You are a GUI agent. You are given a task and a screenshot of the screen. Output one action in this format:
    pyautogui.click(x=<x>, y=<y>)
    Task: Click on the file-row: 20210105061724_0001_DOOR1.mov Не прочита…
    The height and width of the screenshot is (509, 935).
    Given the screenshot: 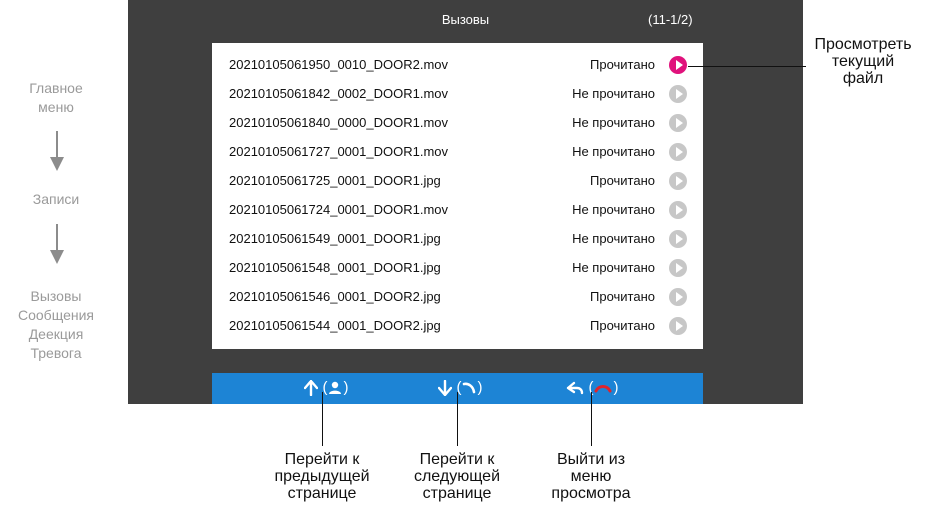 What is the action you would take?
    pyautogui.click(x=457, y=210)
    